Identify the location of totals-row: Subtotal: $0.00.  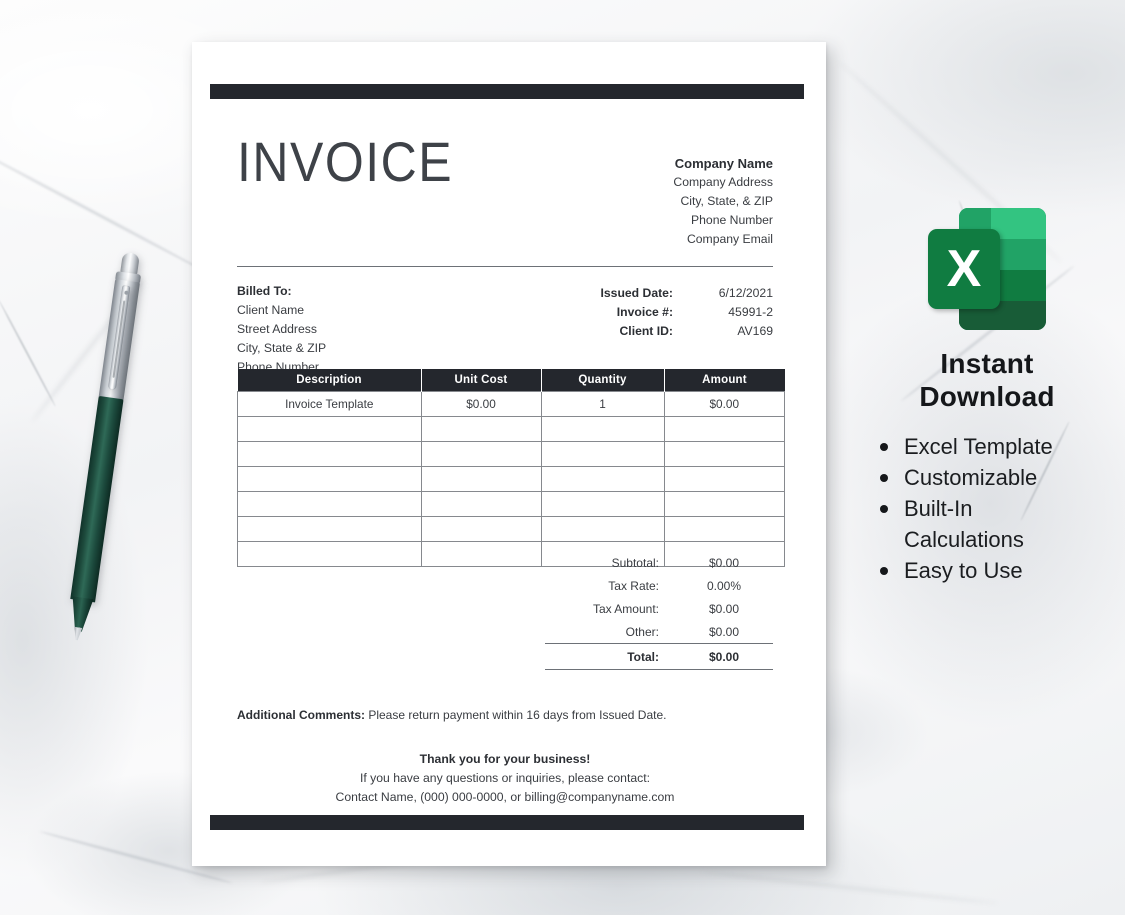
(659, 562).